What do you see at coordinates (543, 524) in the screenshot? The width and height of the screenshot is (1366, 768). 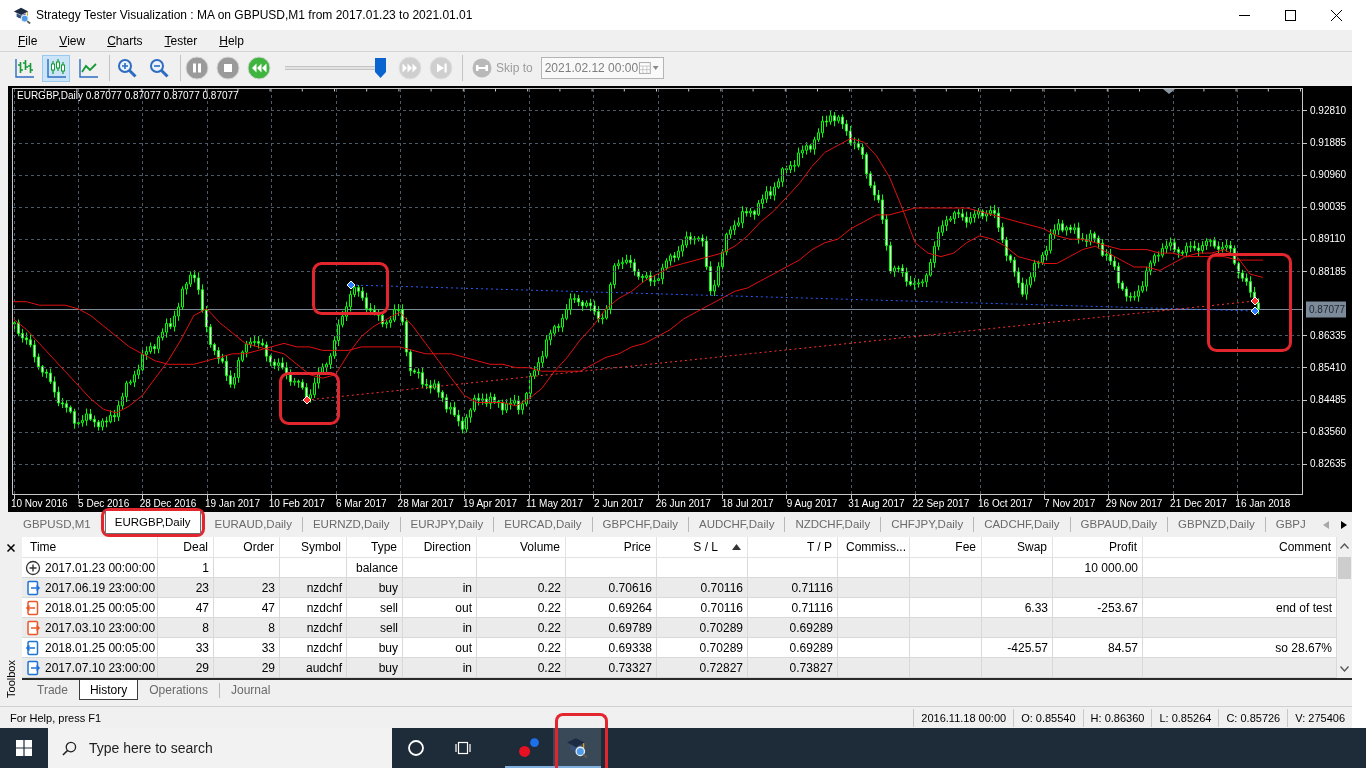 I see `chart-tab: EURCAD,Daily` at bounding box center [543, 524].